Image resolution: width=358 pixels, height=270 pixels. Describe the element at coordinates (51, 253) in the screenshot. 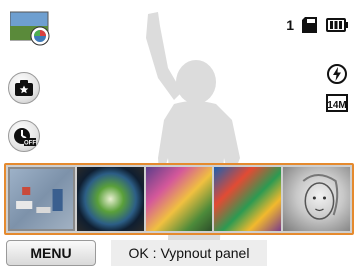

I see `menu-button: MENU` at that location.